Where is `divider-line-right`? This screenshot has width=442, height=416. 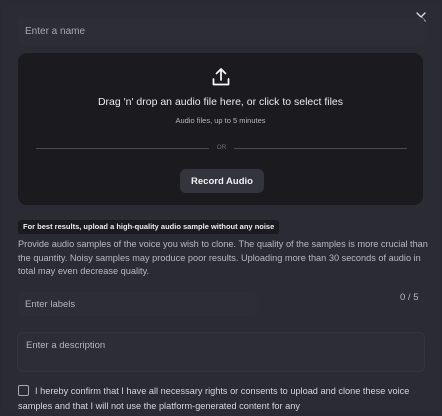 divider-line-right is located at coordinates (320, 148).